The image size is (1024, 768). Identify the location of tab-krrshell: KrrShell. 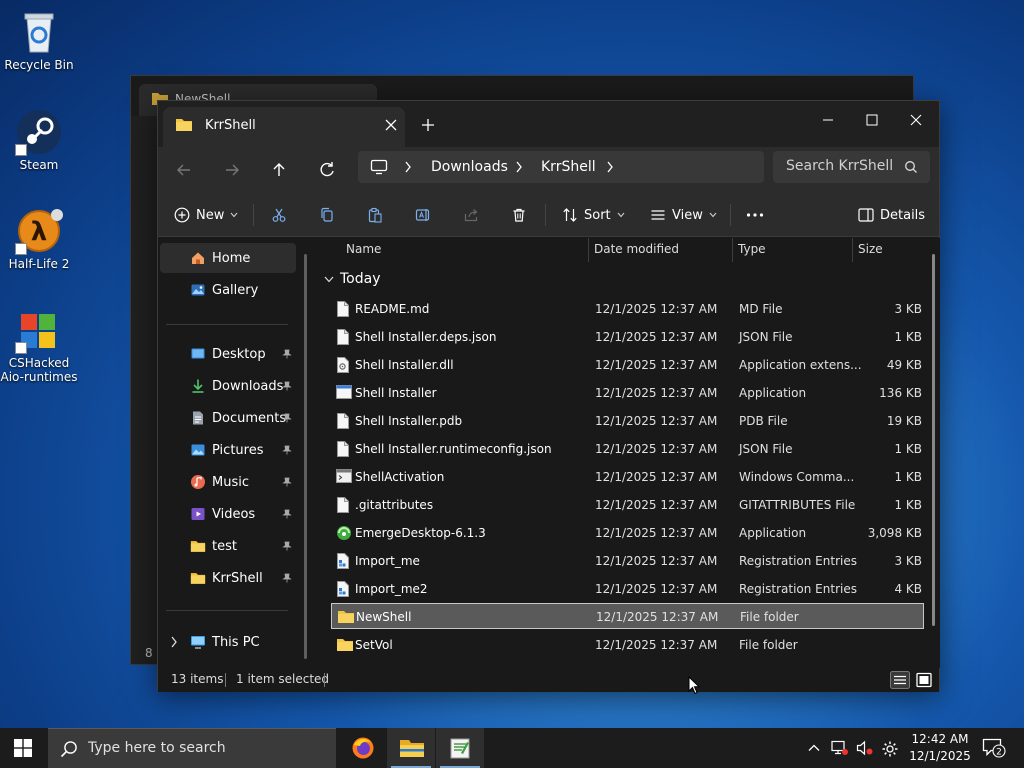
(284, 127).